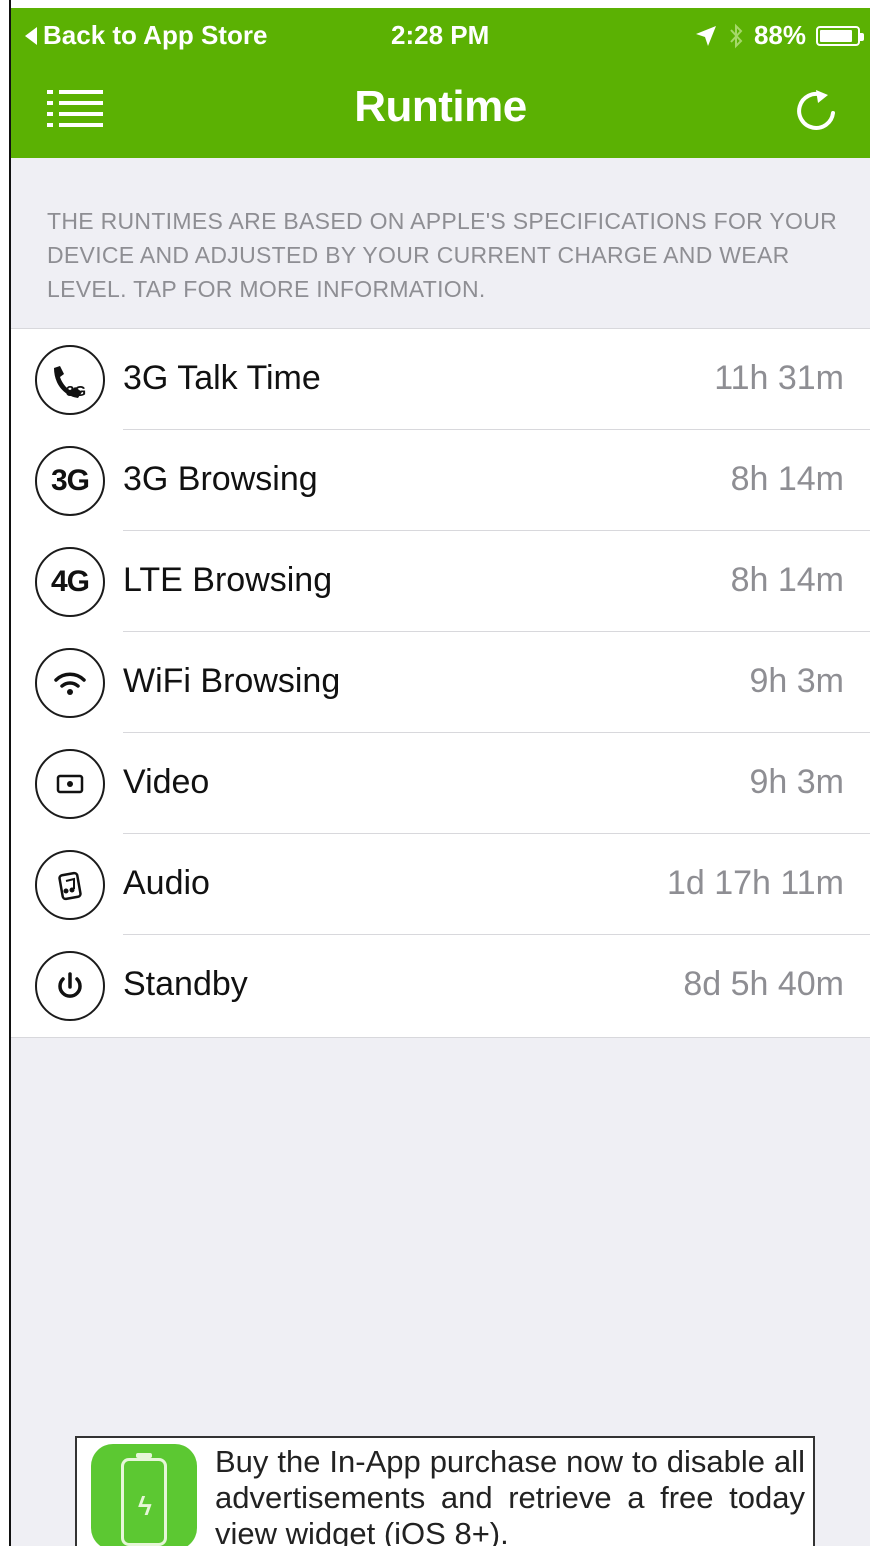  Describe the element at coordinates (440, 884) in the screenshot. I see `runtime-row-audio: Audio 1d 17h 11m` at that location.